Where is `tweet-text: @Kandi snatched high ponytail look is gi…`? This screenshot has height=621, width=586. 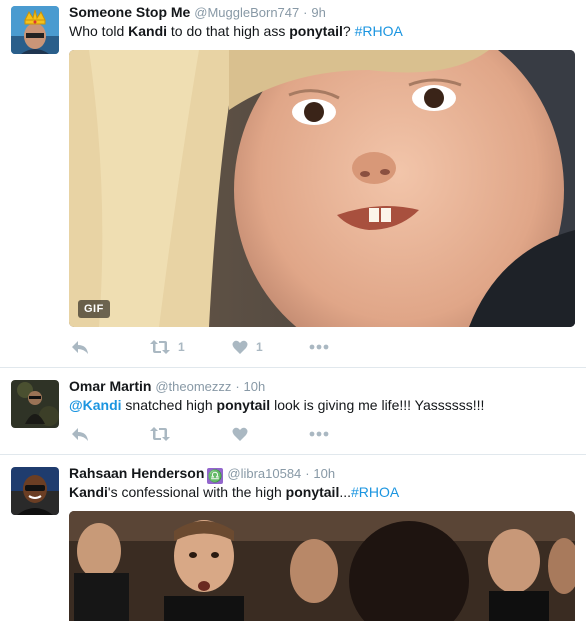
tweet-text: @Kandi snatched high ponytail look is gi… is located at coordinates (277, 405).